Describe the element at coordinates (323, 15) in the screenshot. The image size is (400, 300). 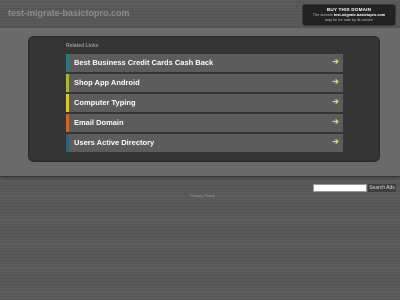
I see `buy-domain-prefix: The domain` at that location.